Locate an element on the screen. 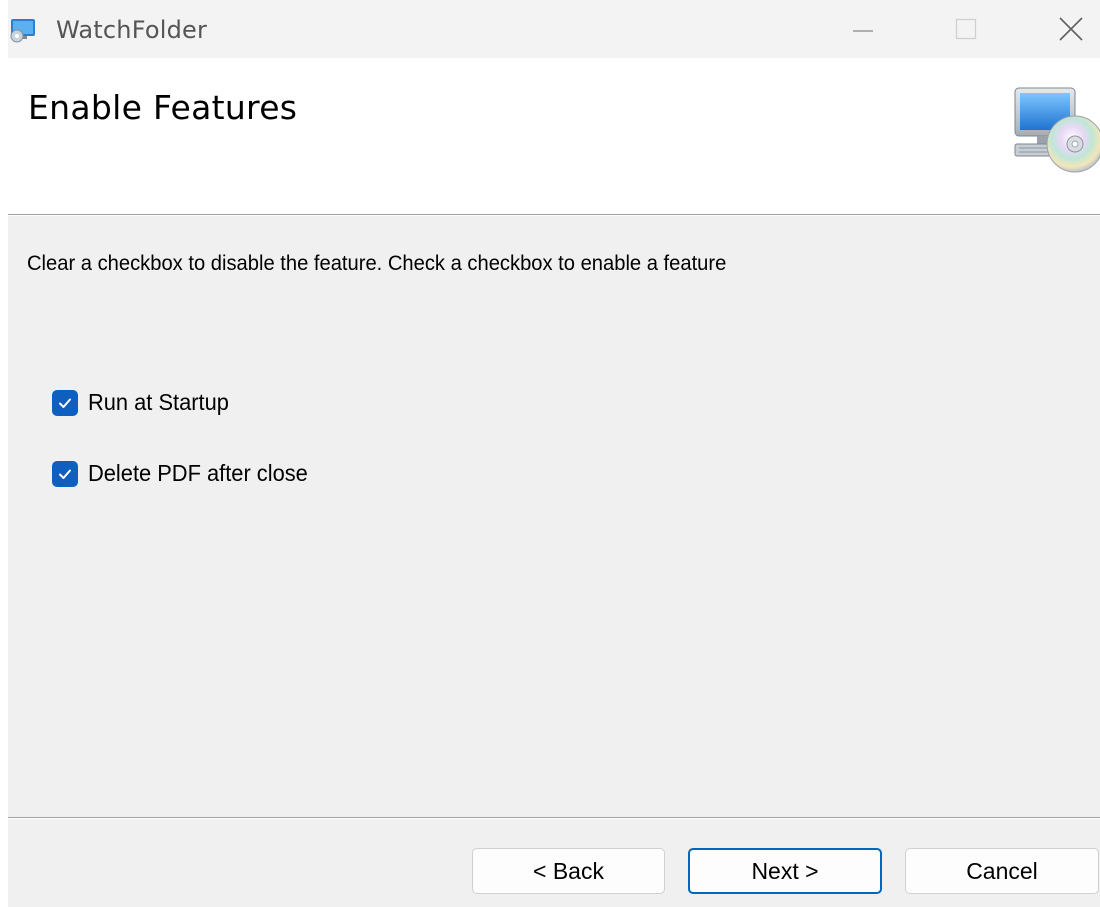 This screenshot has height=907, width=1100. feature-run-at-startup: Run at Startup is located at coordinates (144, 402).